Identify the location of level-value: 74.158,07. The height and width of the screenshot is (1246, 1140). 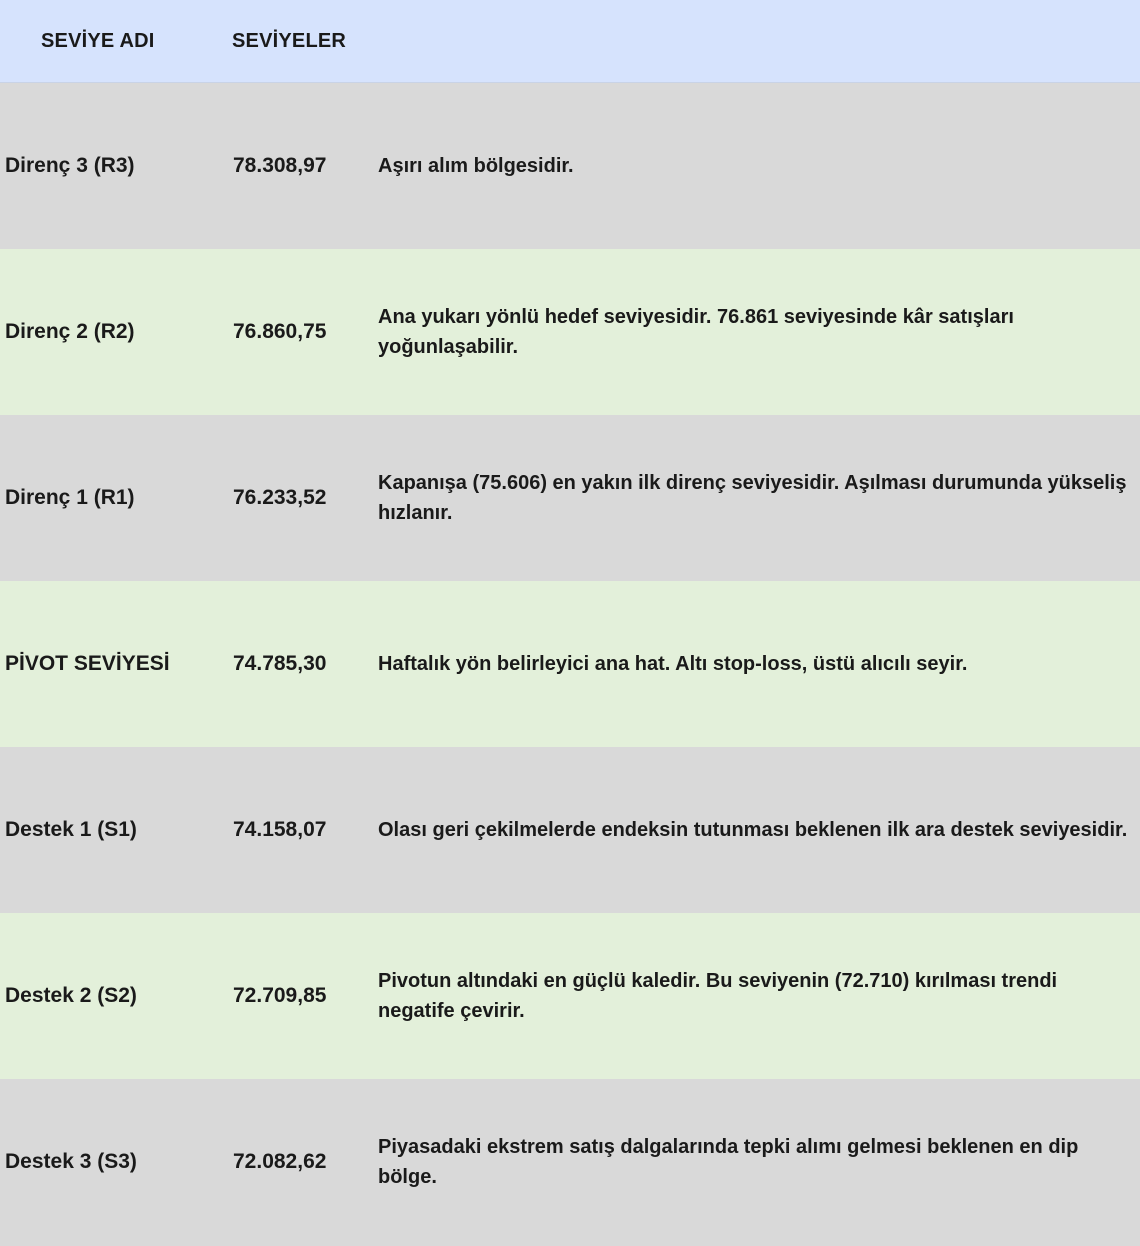
(280, 829).